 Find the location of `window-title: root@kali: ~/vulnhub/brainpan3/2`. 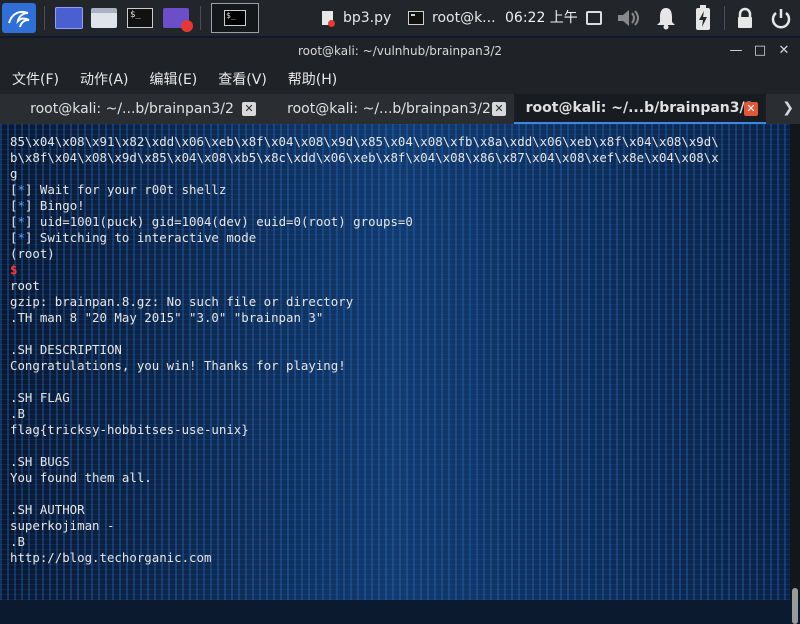

window-title: root@kali: ~/vulnhub/brainpan3/2 is located at coordinates (400, 51).